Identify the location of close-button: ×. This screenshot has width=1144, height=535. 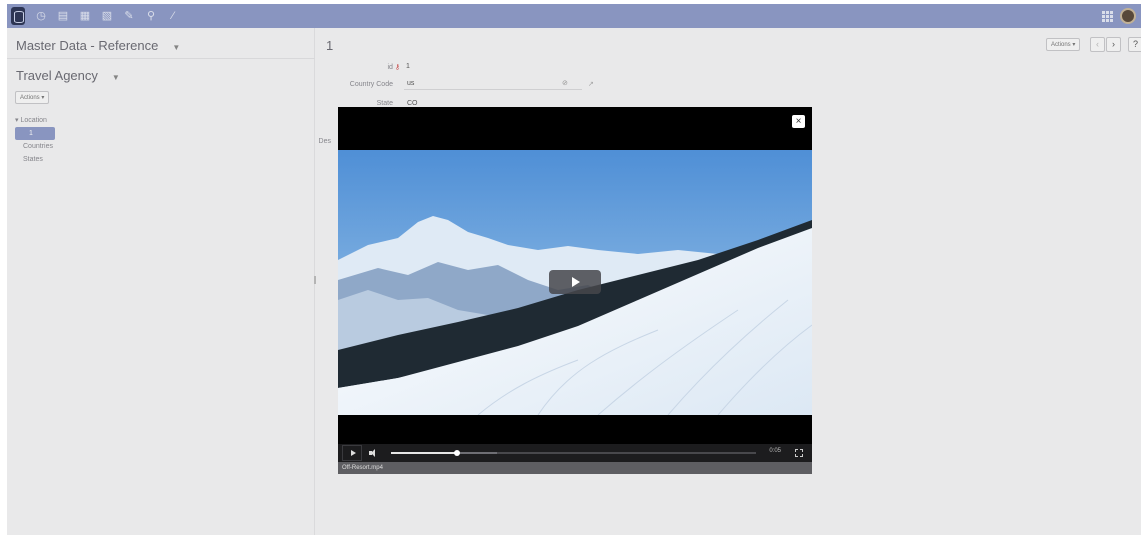
(798, 121).